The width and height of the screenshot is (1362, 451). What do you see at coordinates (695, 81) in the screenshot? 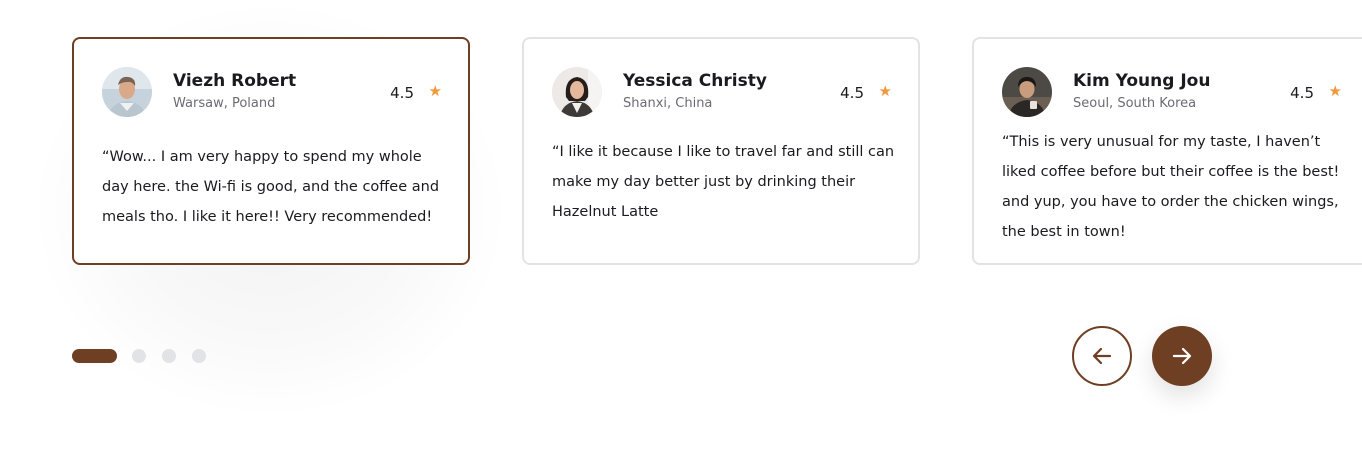
I see `reviewer-name: Yessica Christy` at bounding box center [695, 81].